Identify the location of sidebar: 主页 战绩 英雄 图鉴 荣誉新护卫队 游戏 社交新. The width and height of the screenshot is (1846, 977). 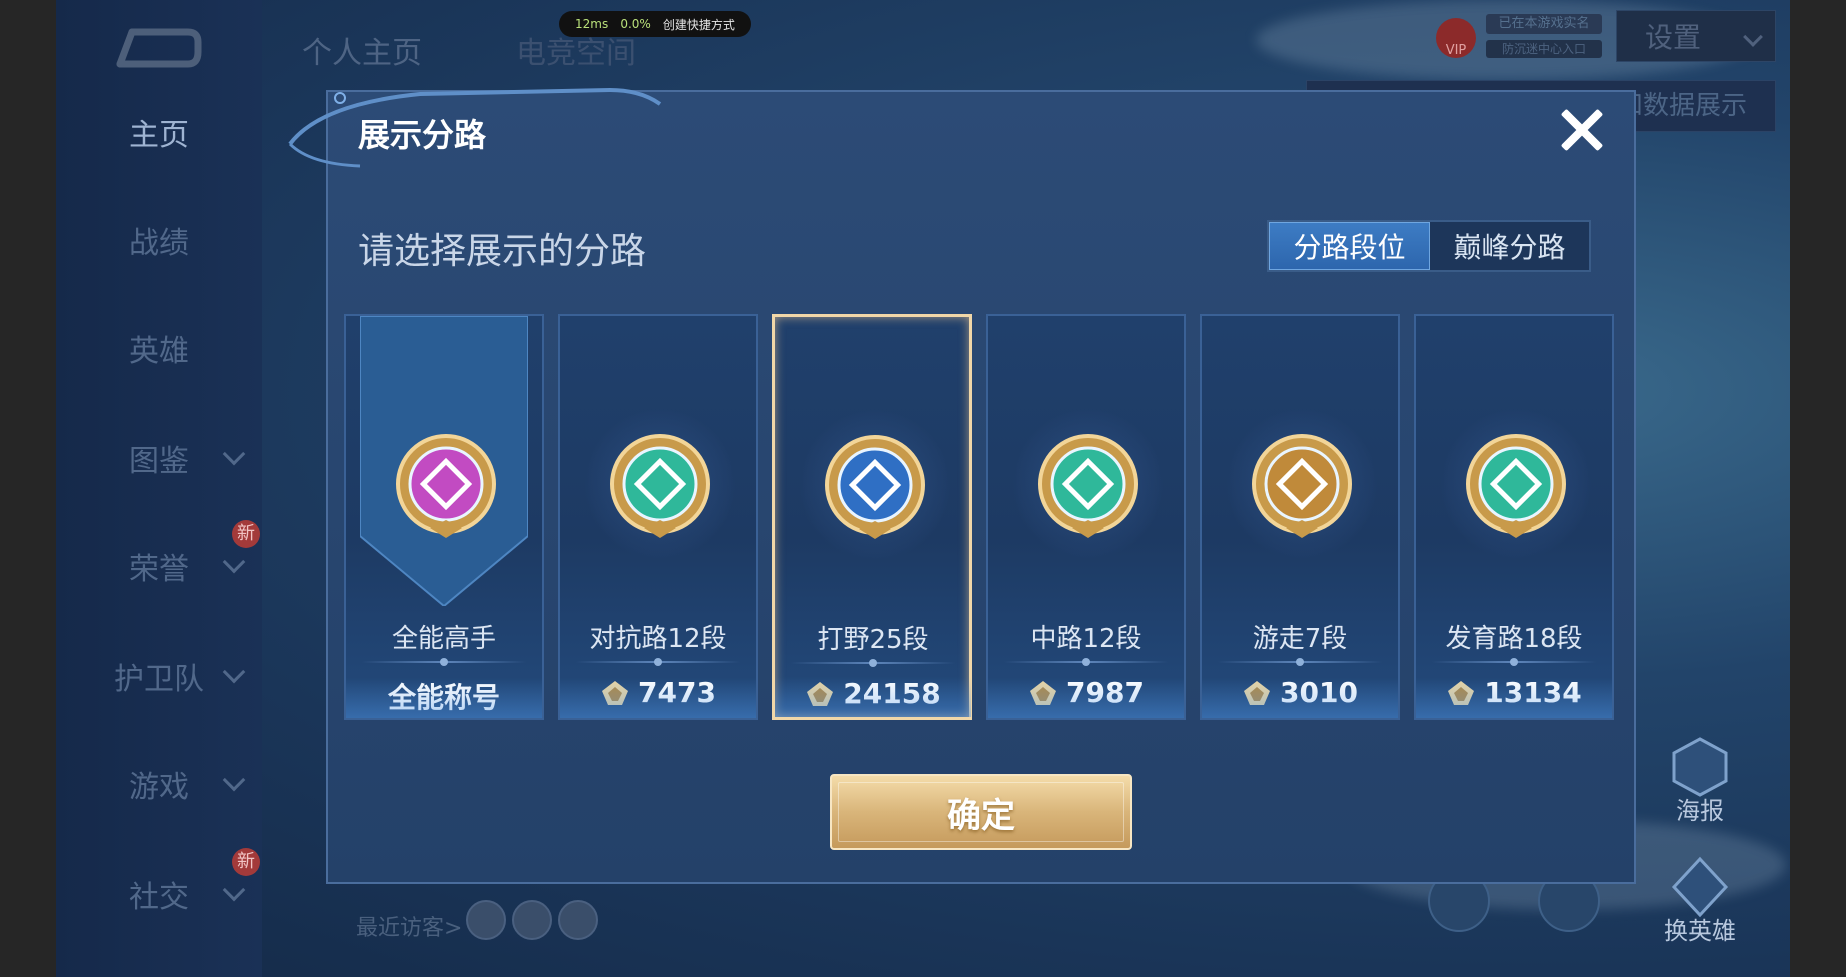
(159, 488).